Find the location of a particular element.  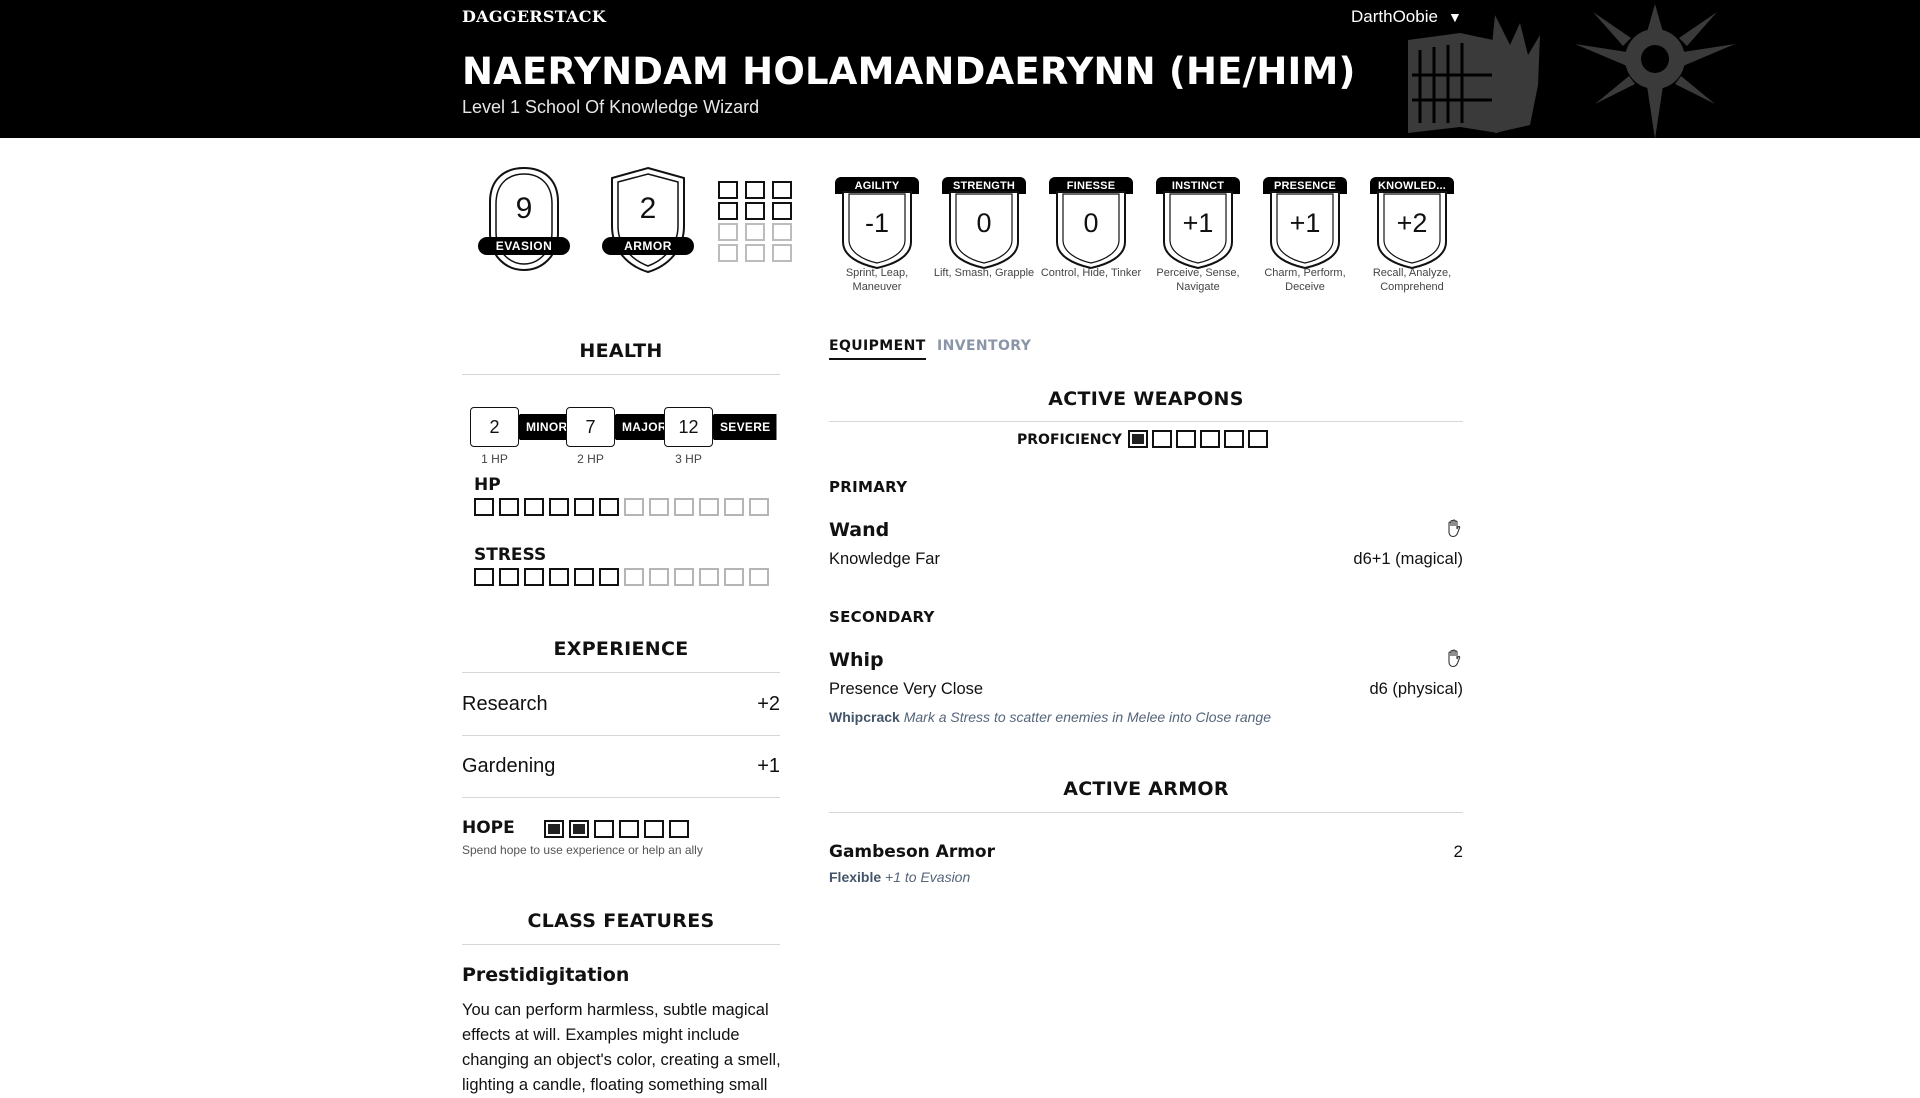

experience-title: EXPERIENCE is located at coordinates (621, 649).